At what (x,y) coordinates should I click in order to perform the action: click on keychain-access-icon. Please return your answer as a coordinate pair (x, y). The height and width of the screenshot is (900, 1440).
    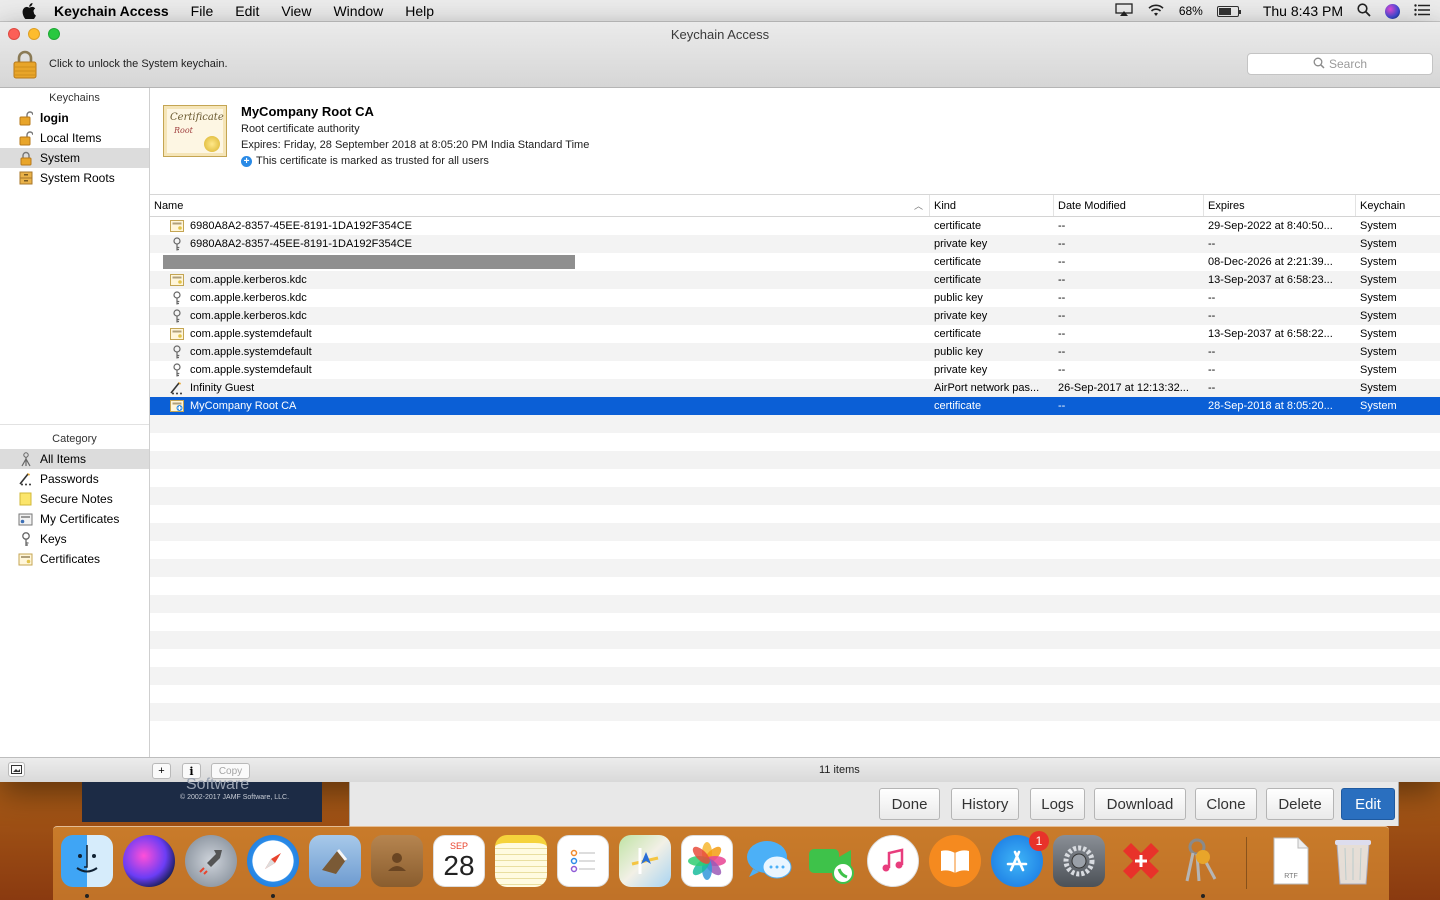
    Looking at the image, I should click on (1203, 861).